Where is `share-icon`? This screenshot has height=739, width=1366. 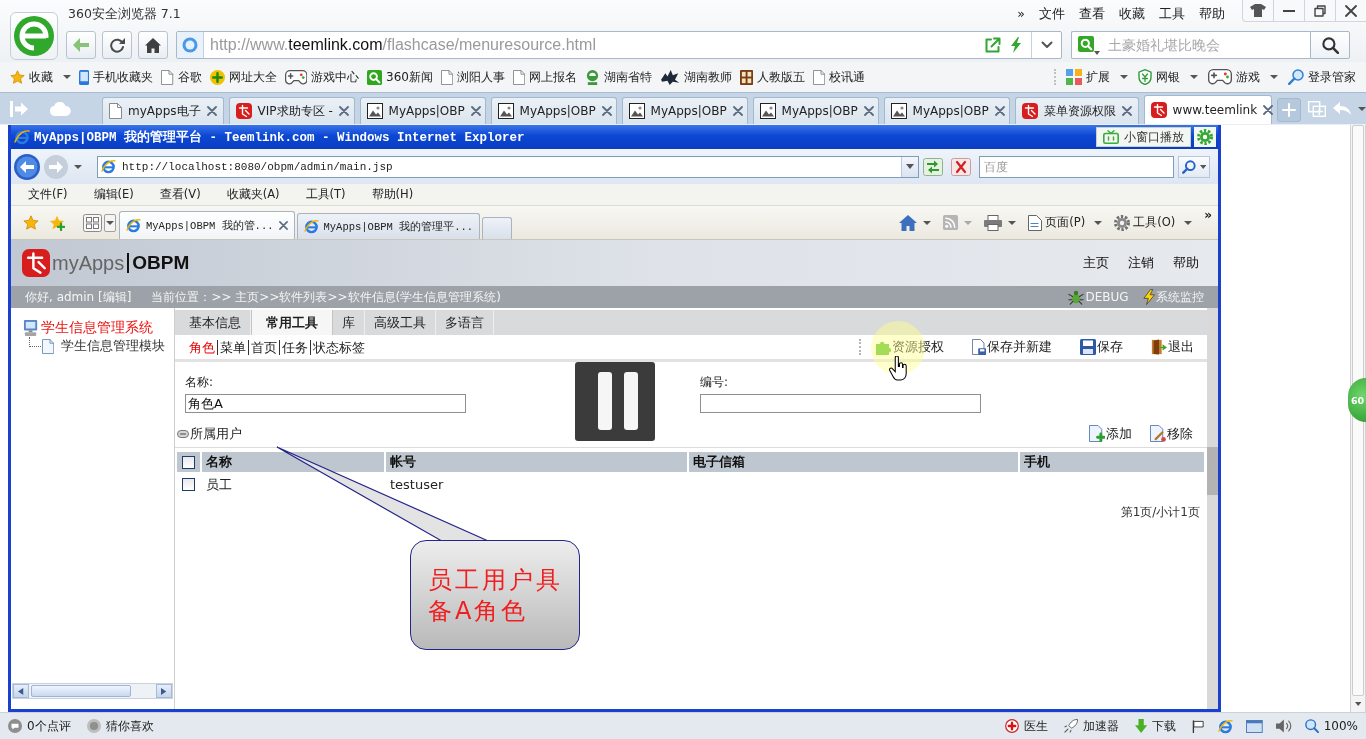 share-icon is located at coordinates (993, 45).